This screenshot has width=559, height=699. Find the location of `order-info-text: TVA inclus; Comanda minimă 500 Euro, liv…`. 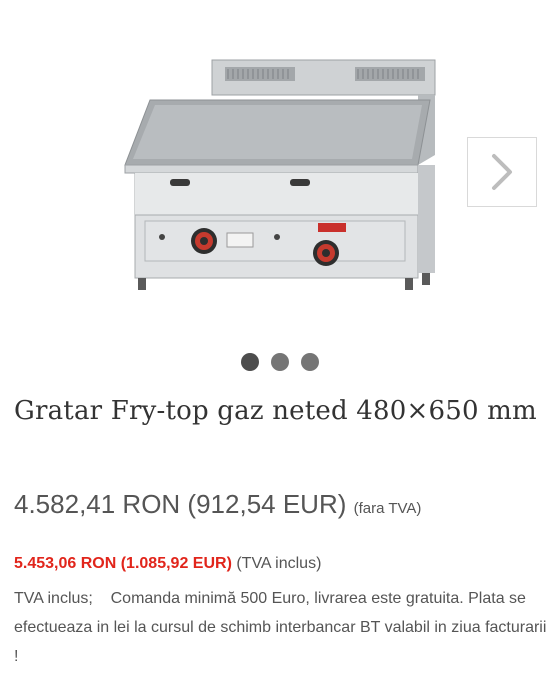

order-info-text: TVA inclus; Comanda minimă 500 Euro, liv… is located at coordinates (282, 627).